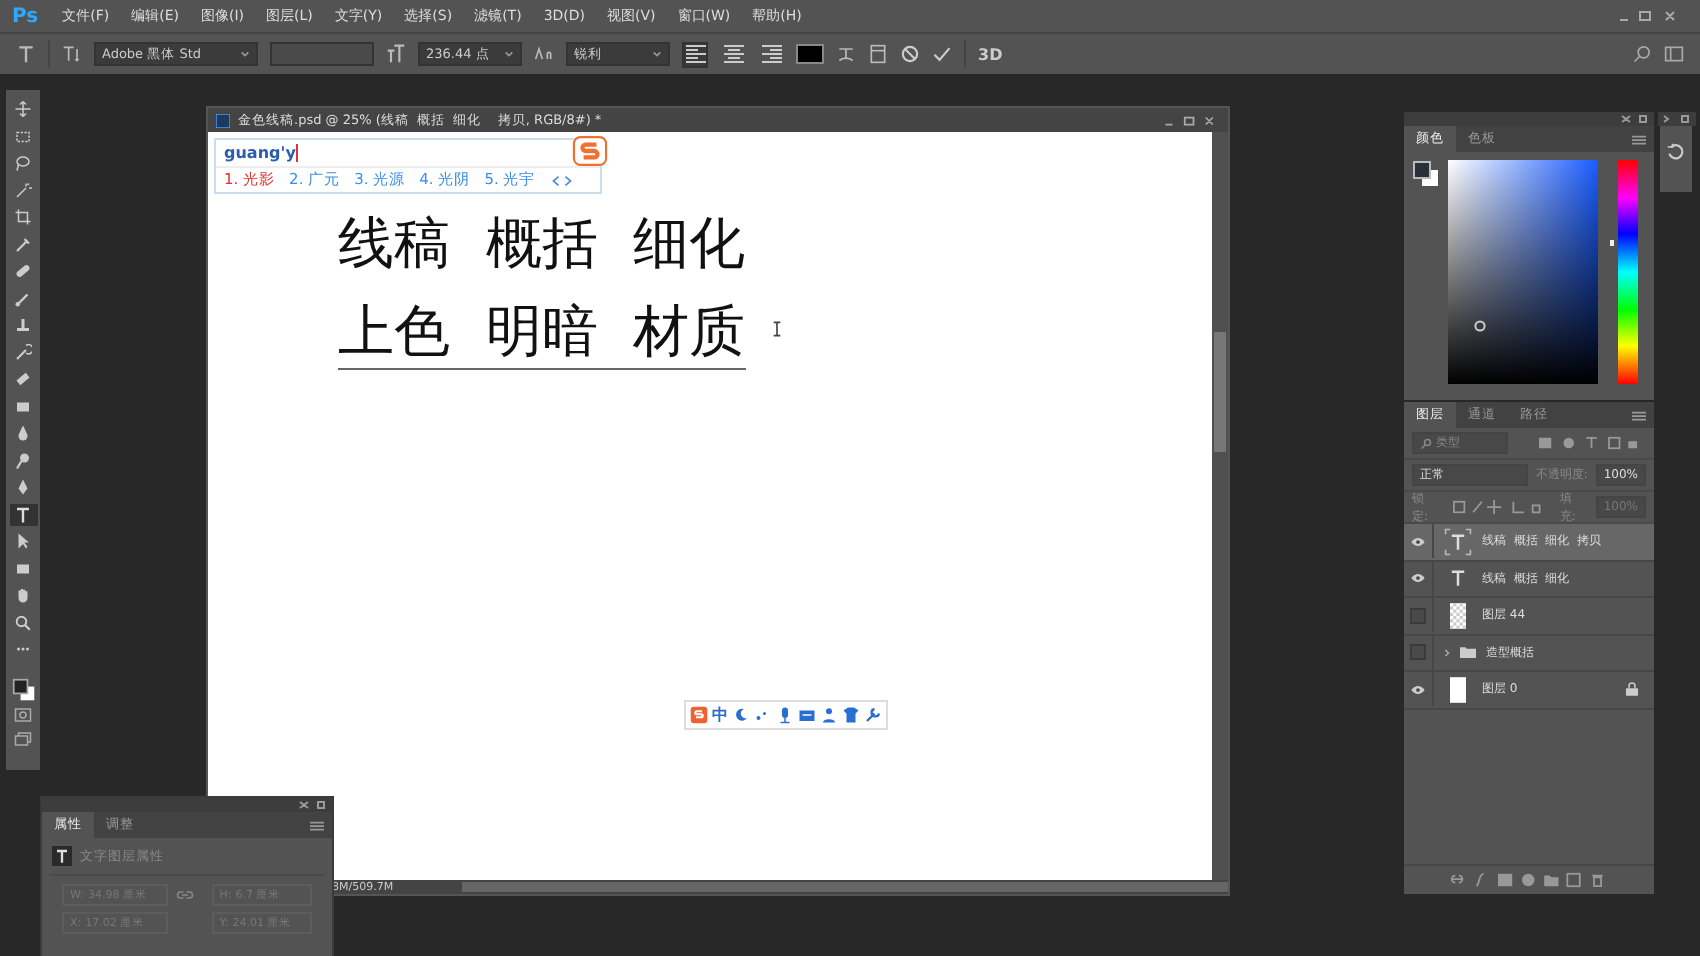 The image size is (1700, 956). I want to click on ime-mode-toggle: 中, so click(720, 715).